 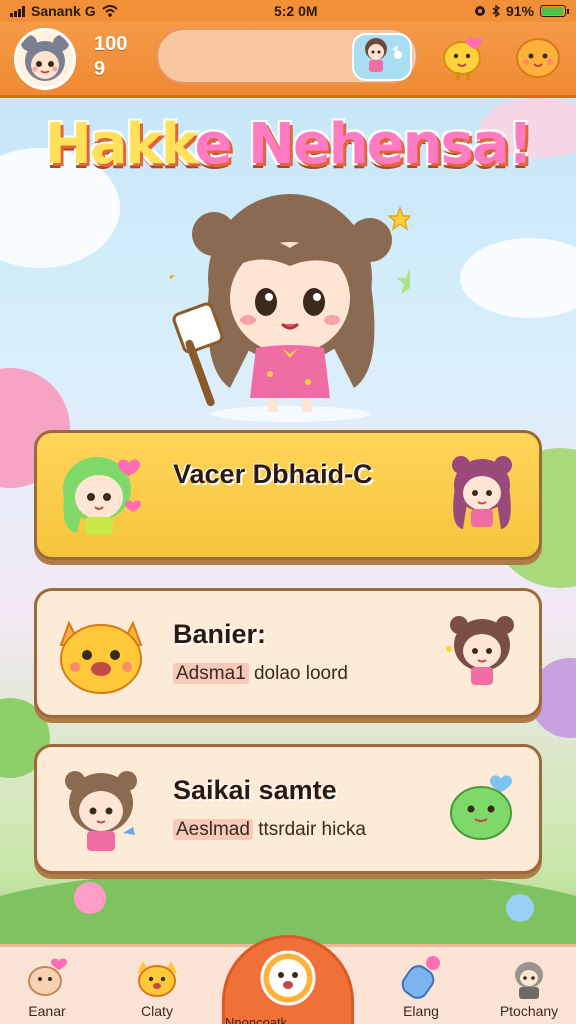 What do you see at coordinates (288, 809) in the screenshot?
I see `mode-card-3: Saikai samte Aeslmad ttsrdair hicka` at bounding box center [288, 809].